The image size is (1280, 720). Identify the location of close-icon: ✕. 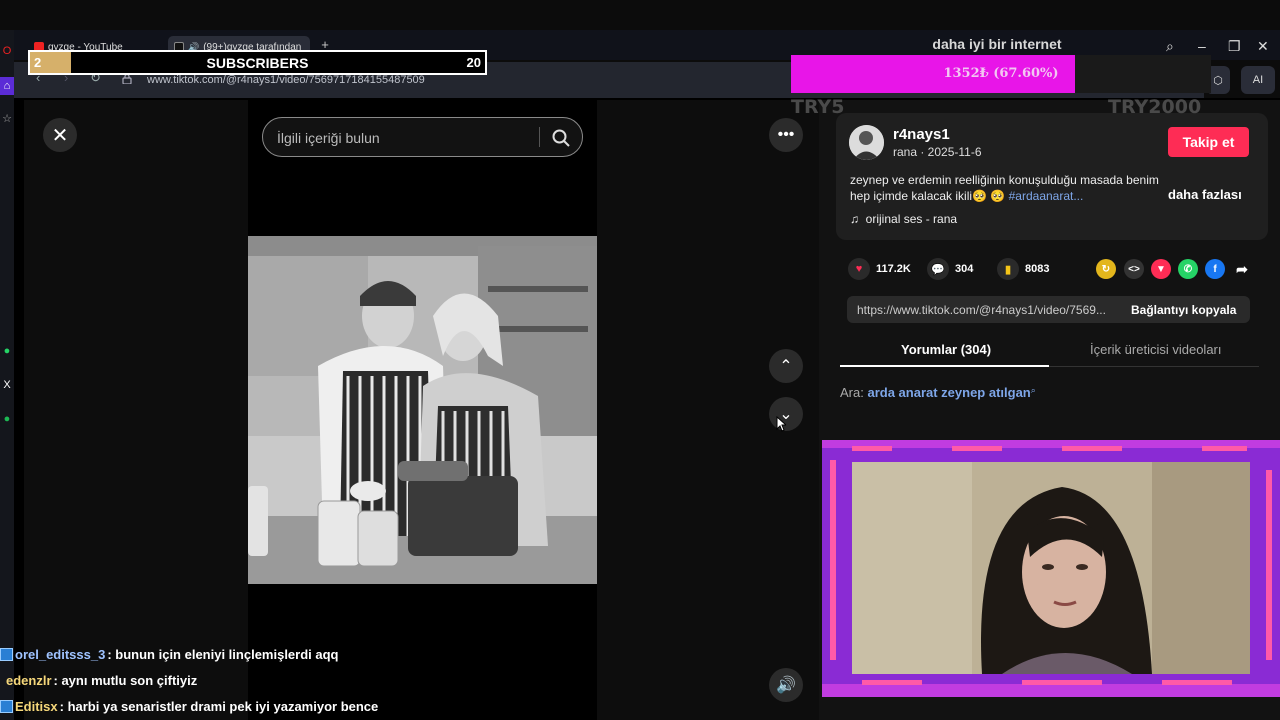
(60, 135).